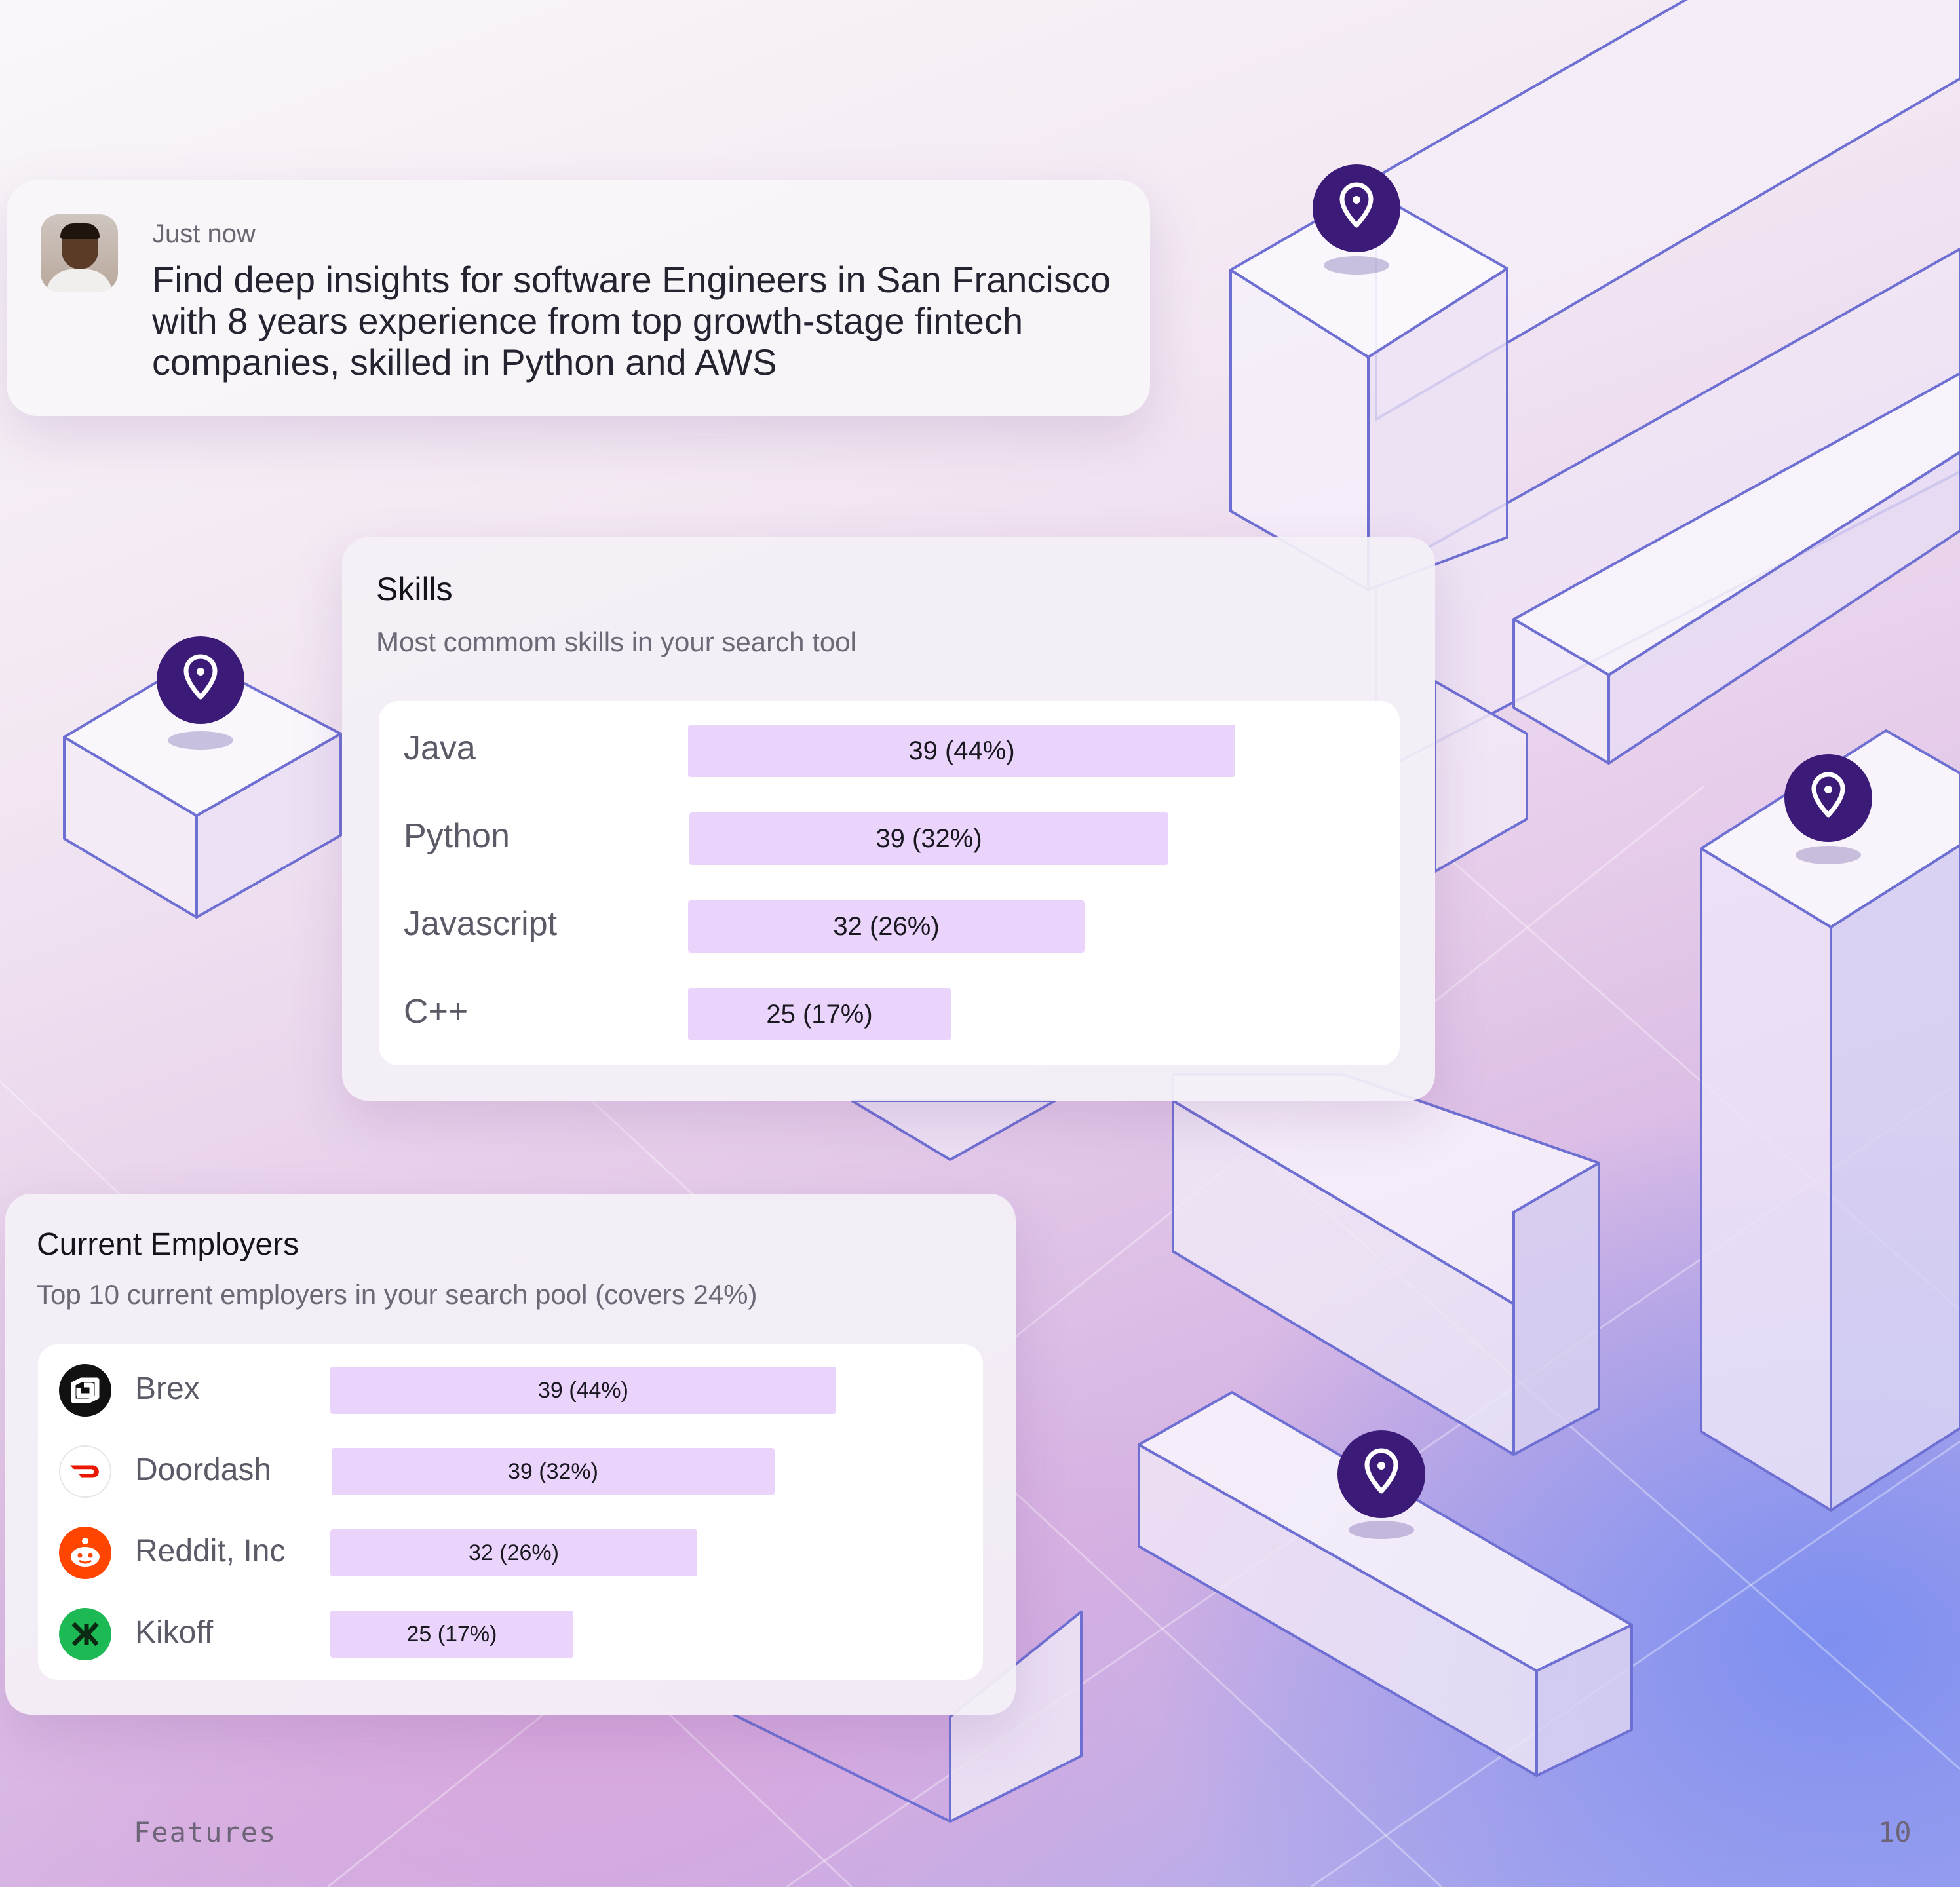 The image size is (1960, 1887). What do you see at coordinates (451, 1634) in the screenshot?
I see `employer-bar: 25 (17%)` at bounding box center [451, 1634].